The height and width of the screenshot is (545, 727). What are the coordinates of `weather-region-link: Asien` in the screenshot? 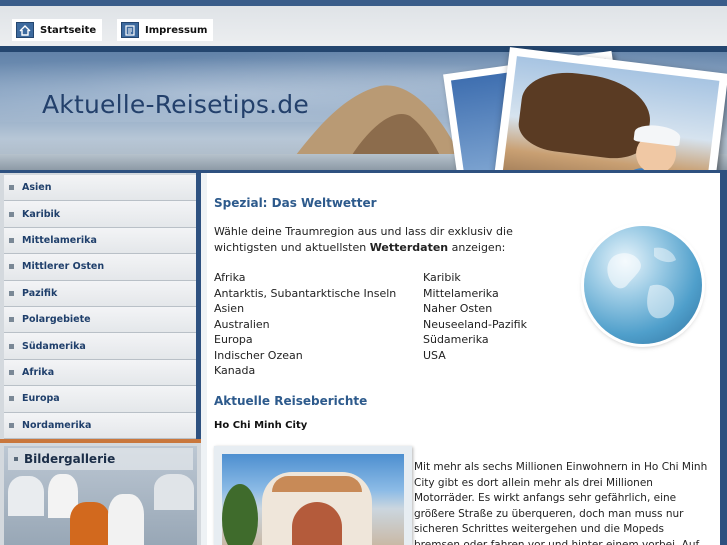 It's located at (305, 309).